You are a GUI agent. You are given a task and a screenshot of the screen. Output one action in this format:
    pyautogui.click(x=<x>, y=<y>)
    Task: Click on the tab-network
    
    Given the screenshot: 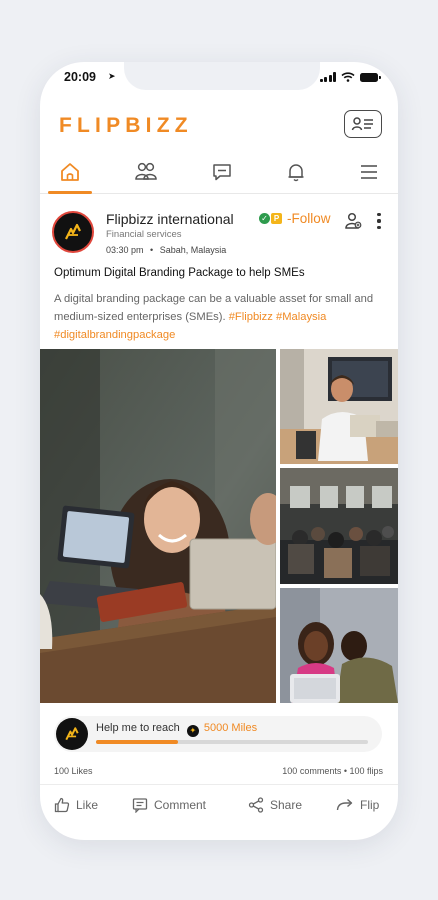 What is the action you would take?
    pyautogui.click(x=146, y=172)
    